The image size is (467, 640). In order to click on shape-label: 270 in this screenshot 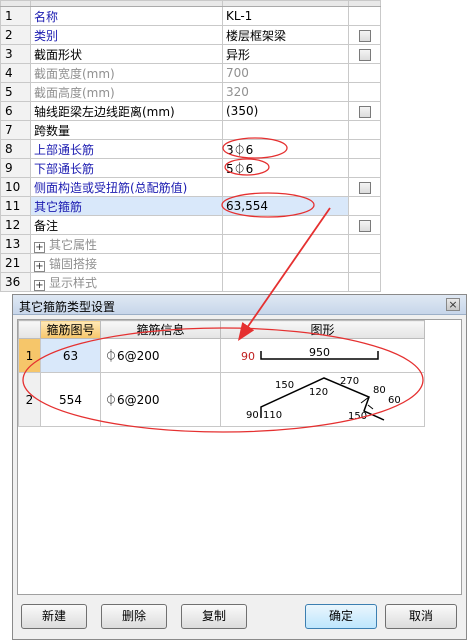, I will do `click(349, 381)`.